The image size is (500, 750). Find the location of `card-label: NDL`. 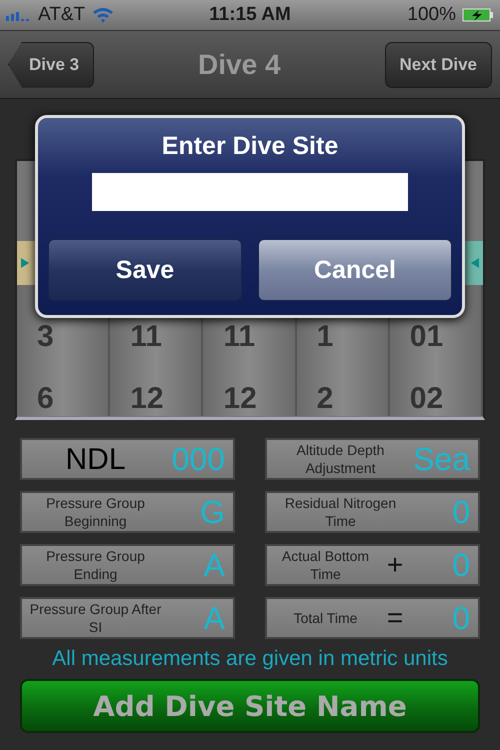

card-label: NDL is located at coordinates (95, 460).